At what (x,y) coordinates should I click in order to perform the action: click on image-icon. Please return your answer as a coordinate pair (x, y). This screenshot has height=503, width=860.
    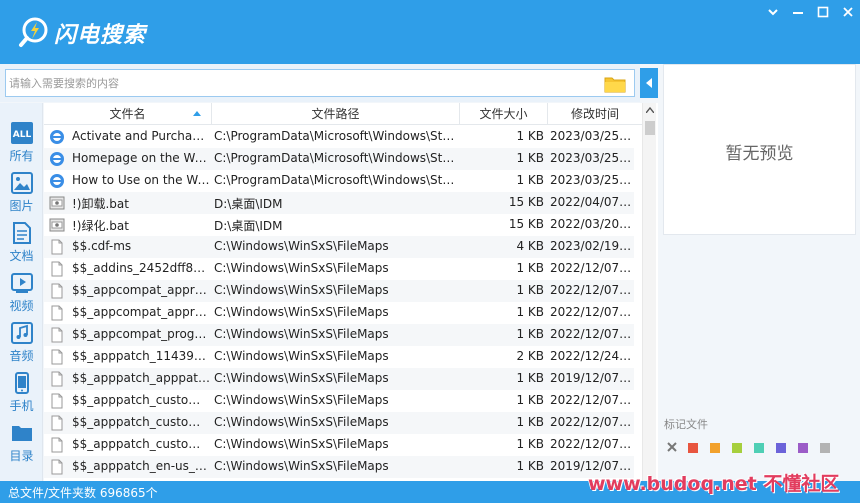
    Looking at the image, I should click on (22, 183).